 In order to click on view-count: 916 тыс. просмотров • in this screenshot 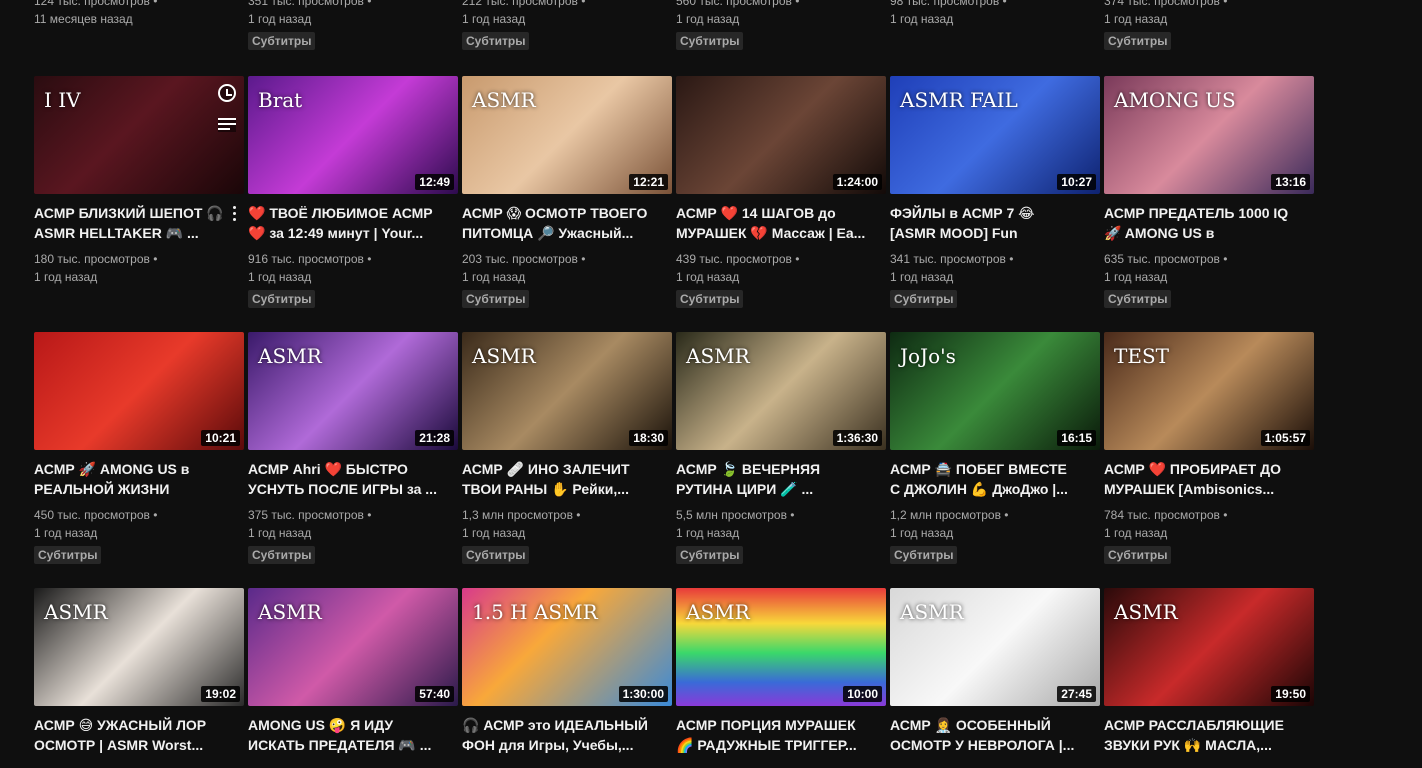, I will do `click(310, 259)`.